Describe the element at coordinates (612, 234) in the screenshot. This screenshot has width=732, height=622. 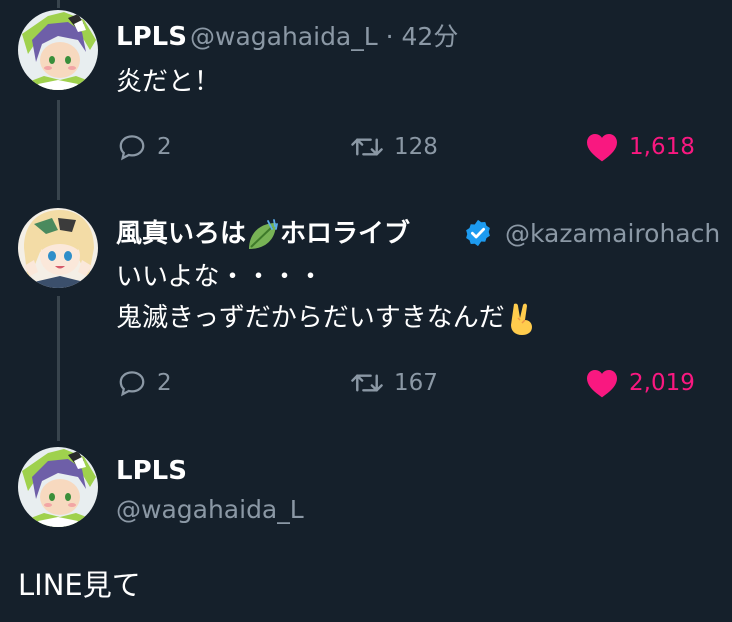
I see `tweet-2-handle: @kazamairohach` at that location.